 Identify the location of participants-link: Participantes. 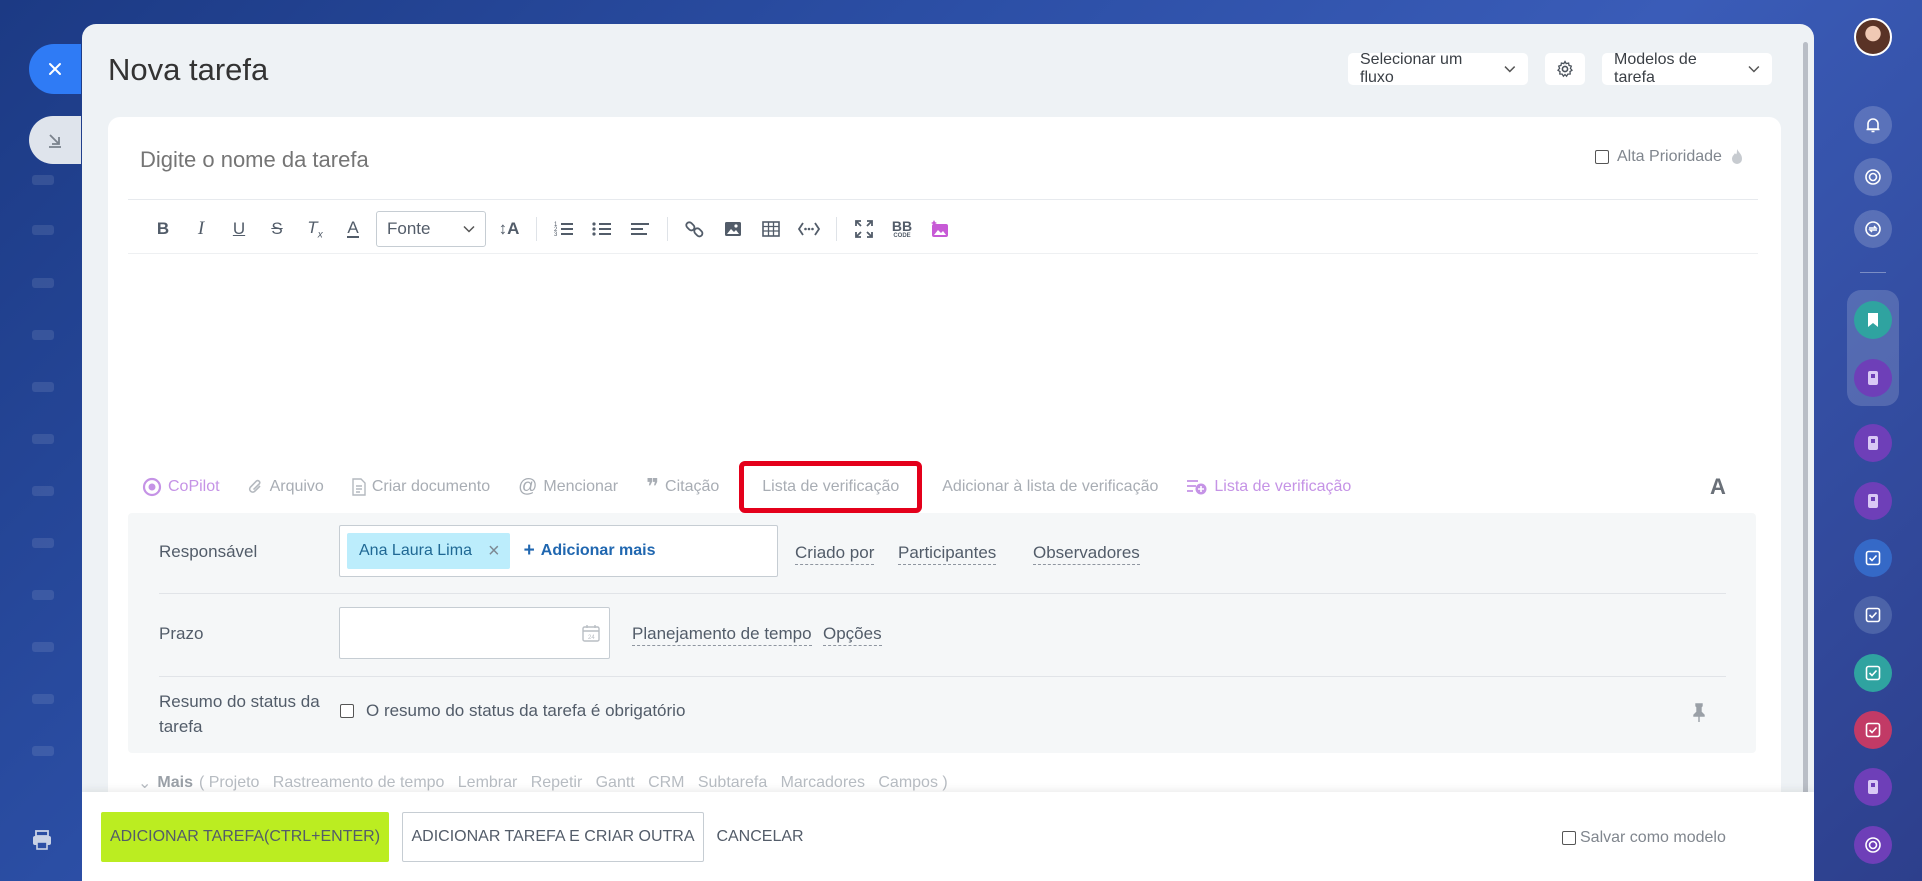
(947, 553).